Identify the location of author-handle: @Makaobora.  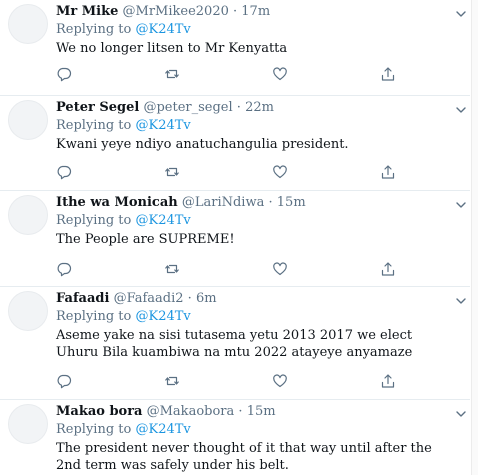
(191, 411).